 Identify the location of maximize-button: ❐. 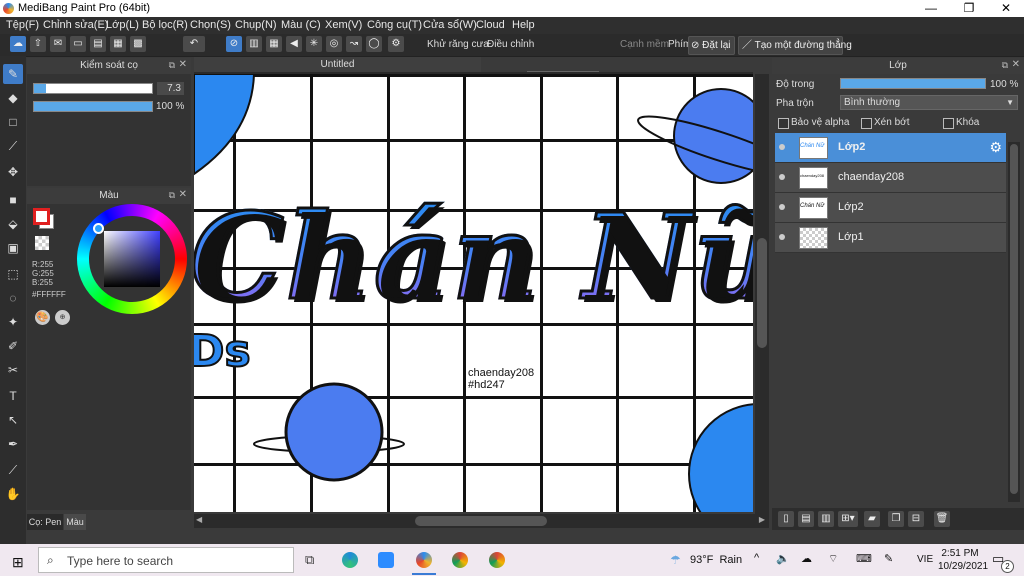
(969, 8).